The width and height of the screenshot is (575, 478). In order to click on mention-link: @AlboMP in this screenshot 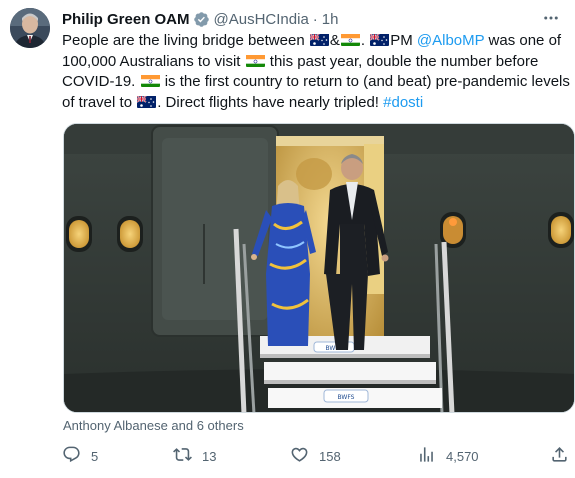, I will do `click(450, 40)`.